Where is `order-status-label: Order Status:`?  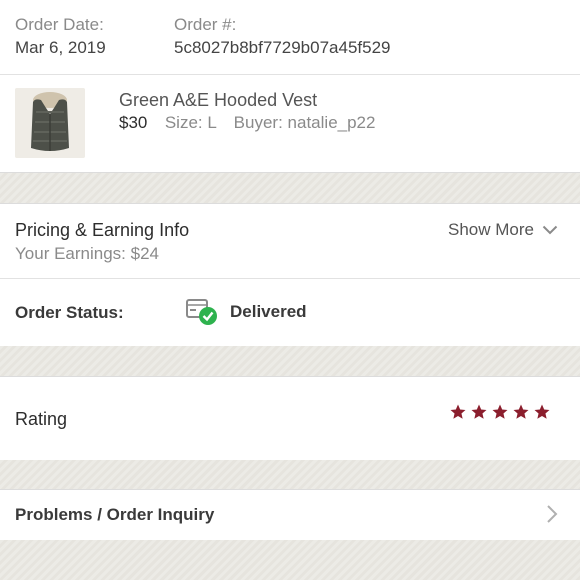
order-status-label: Order Status: is located at coordinates (69, 312).